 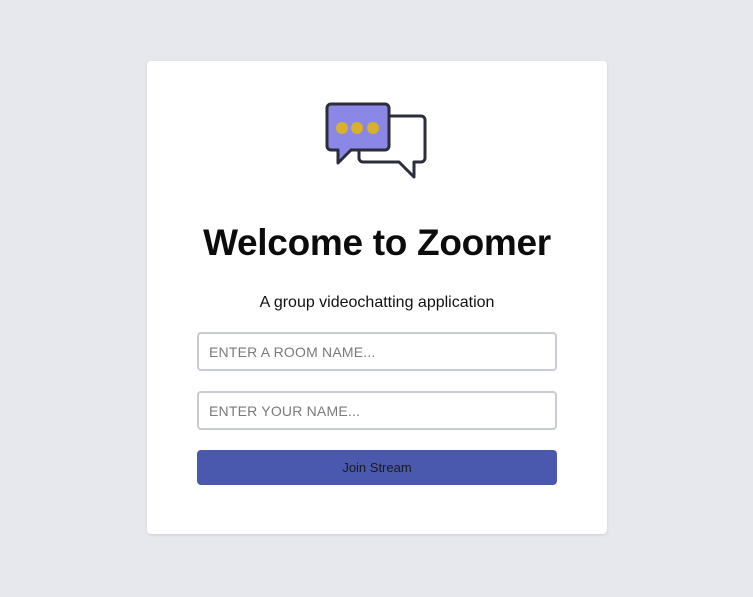 I want to click on page-subtitle: A group videochatting application, so click(x=377, y=302).